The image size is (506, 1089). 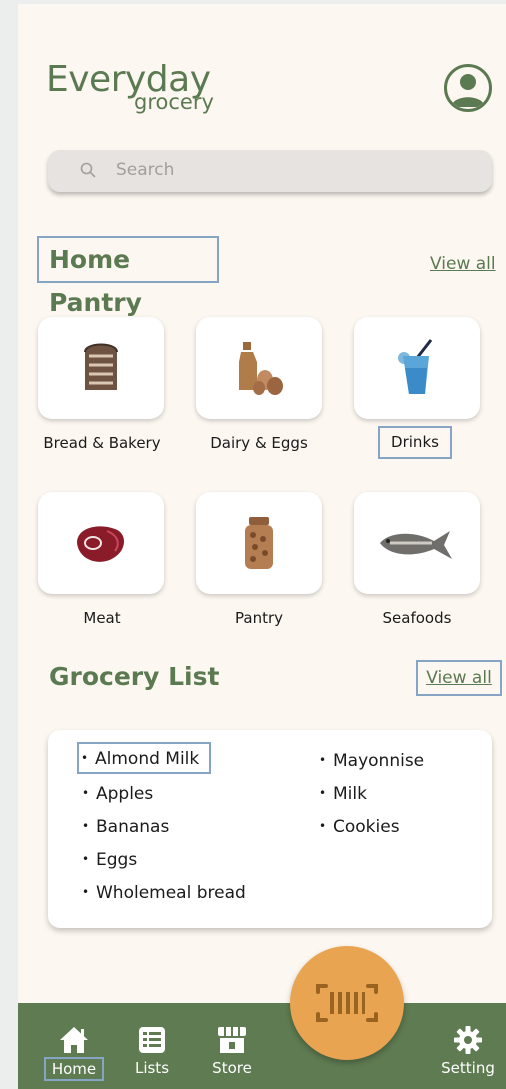 I want to click on category-tile-seafoods, so click(x=417, y=543).